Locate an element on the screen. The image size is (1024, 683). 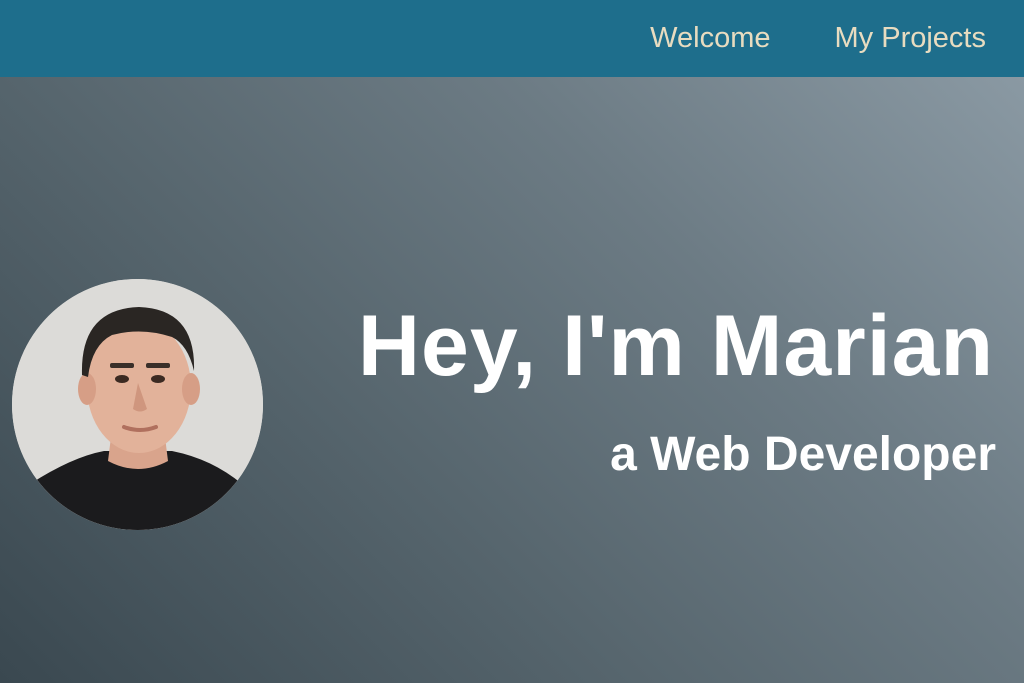
nav-link-welcome: Welcome is located at coordinates (710, 38).